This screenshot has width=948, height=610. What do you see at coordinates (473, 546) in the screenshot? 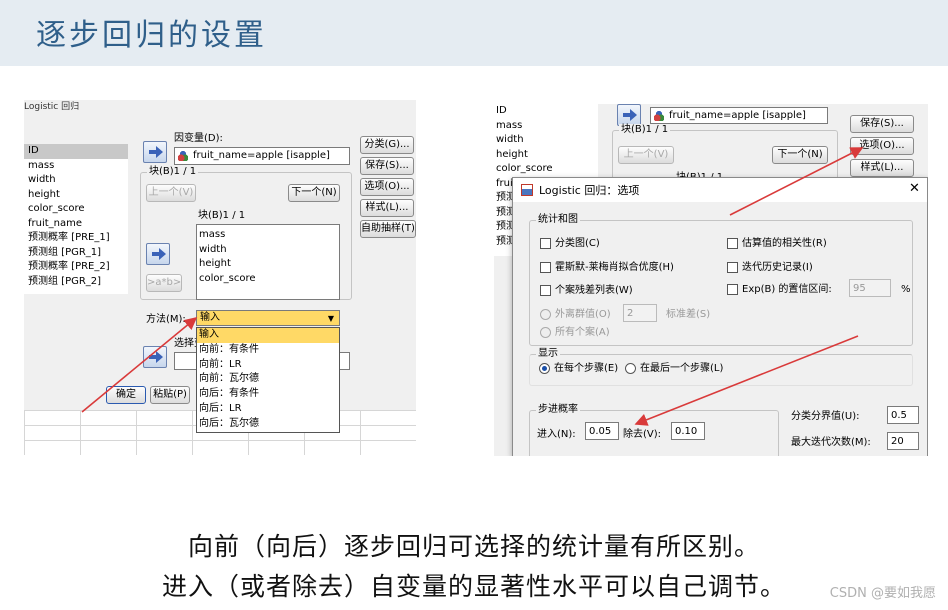
I see `caption-line-1: 向前（向后）逐步回归可选择的统计量有所区别。` at bounding box center [473, 546].